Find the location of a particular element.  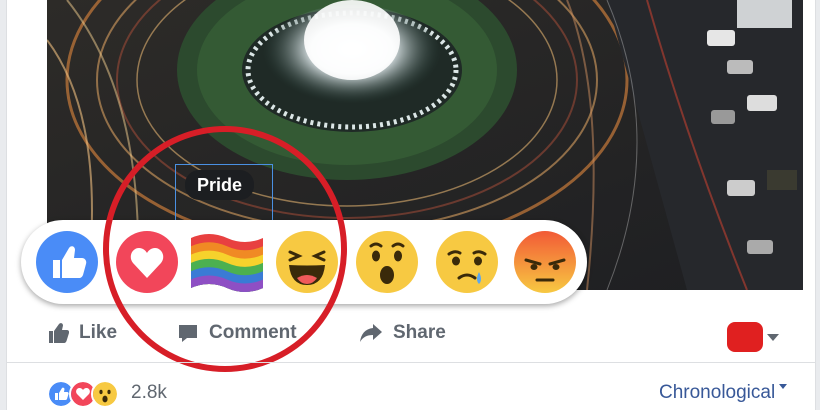

like-thumb-icon is located at coordinates (67, 262).